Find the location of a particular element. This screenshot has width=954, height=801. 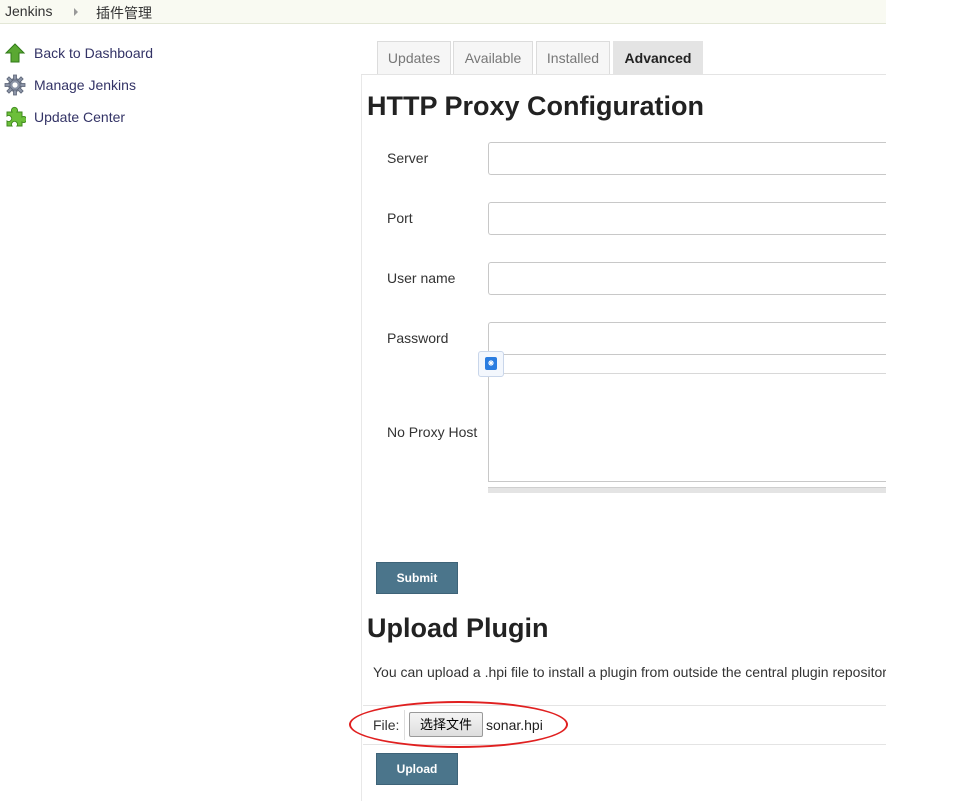

breadcrumb-jenkins: Jenkins is located at coordinates (28, 11).